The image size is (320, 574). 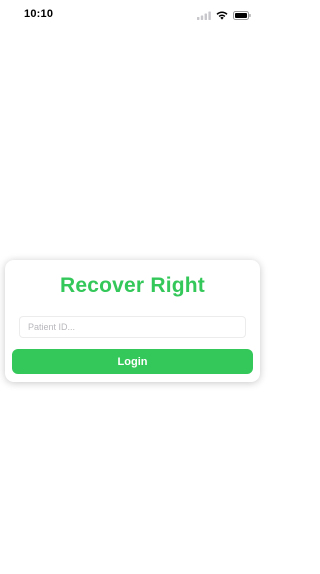 I want to click on wifi-icon, so click(x=222, y=15).